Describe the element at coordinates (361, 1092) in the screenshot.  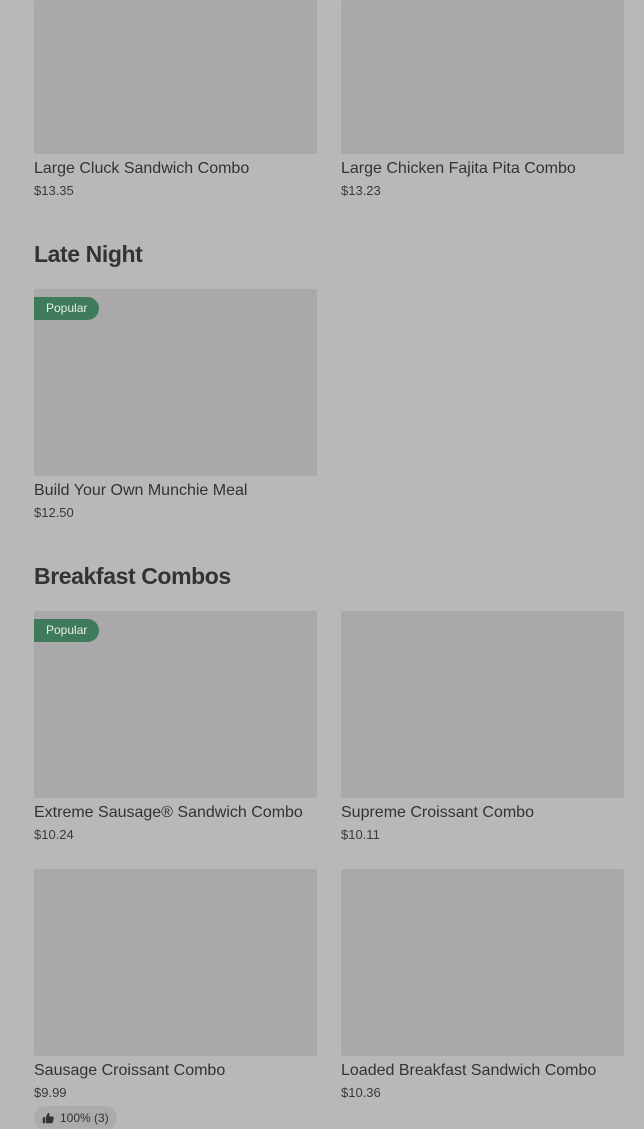
I see `item-price: $10.36` at that location.